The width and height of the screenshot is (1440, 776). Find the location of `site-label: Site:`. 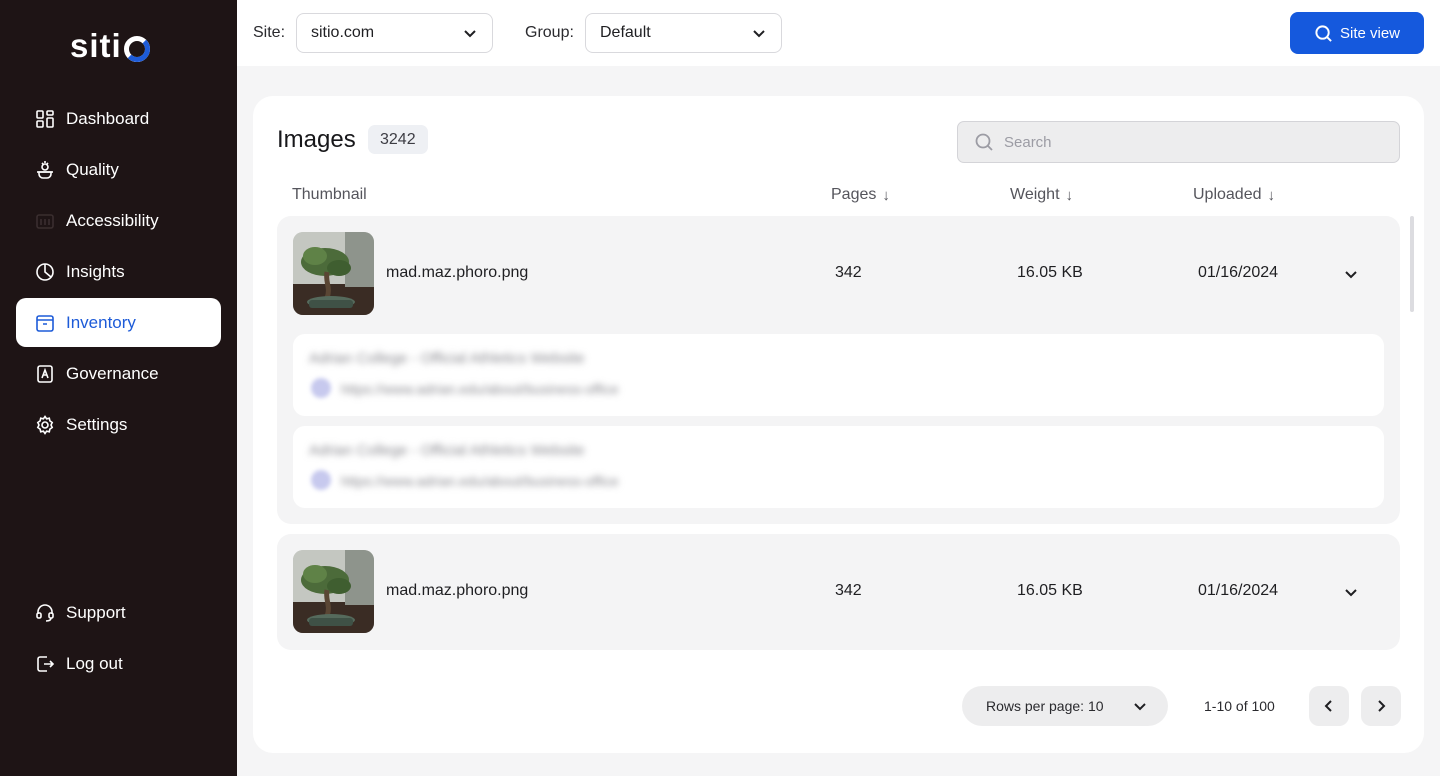

site-label: Site: is located at coordinates (269, 32).